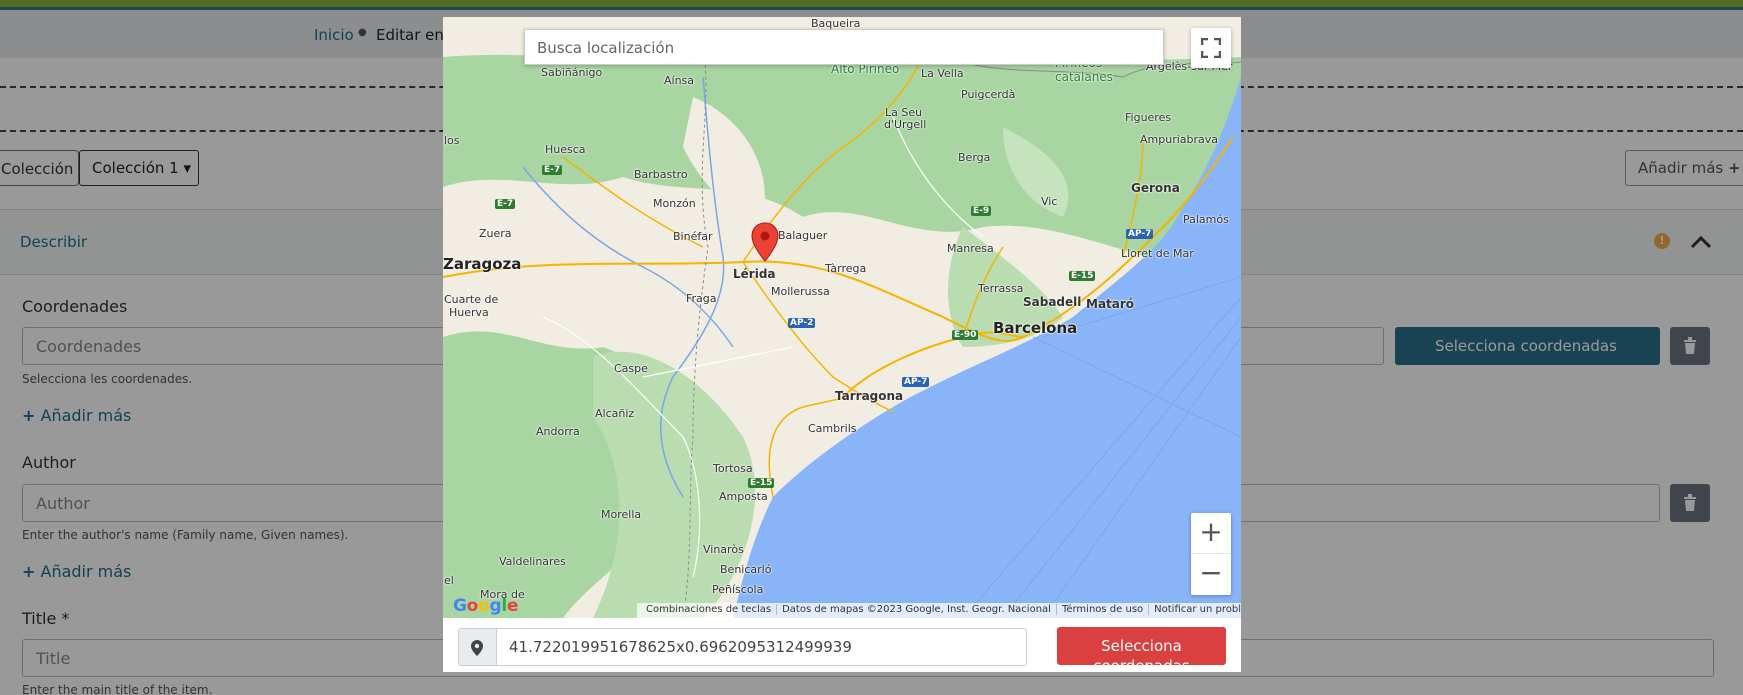  I want to click on road-shield: E-9, so click(981, 211).